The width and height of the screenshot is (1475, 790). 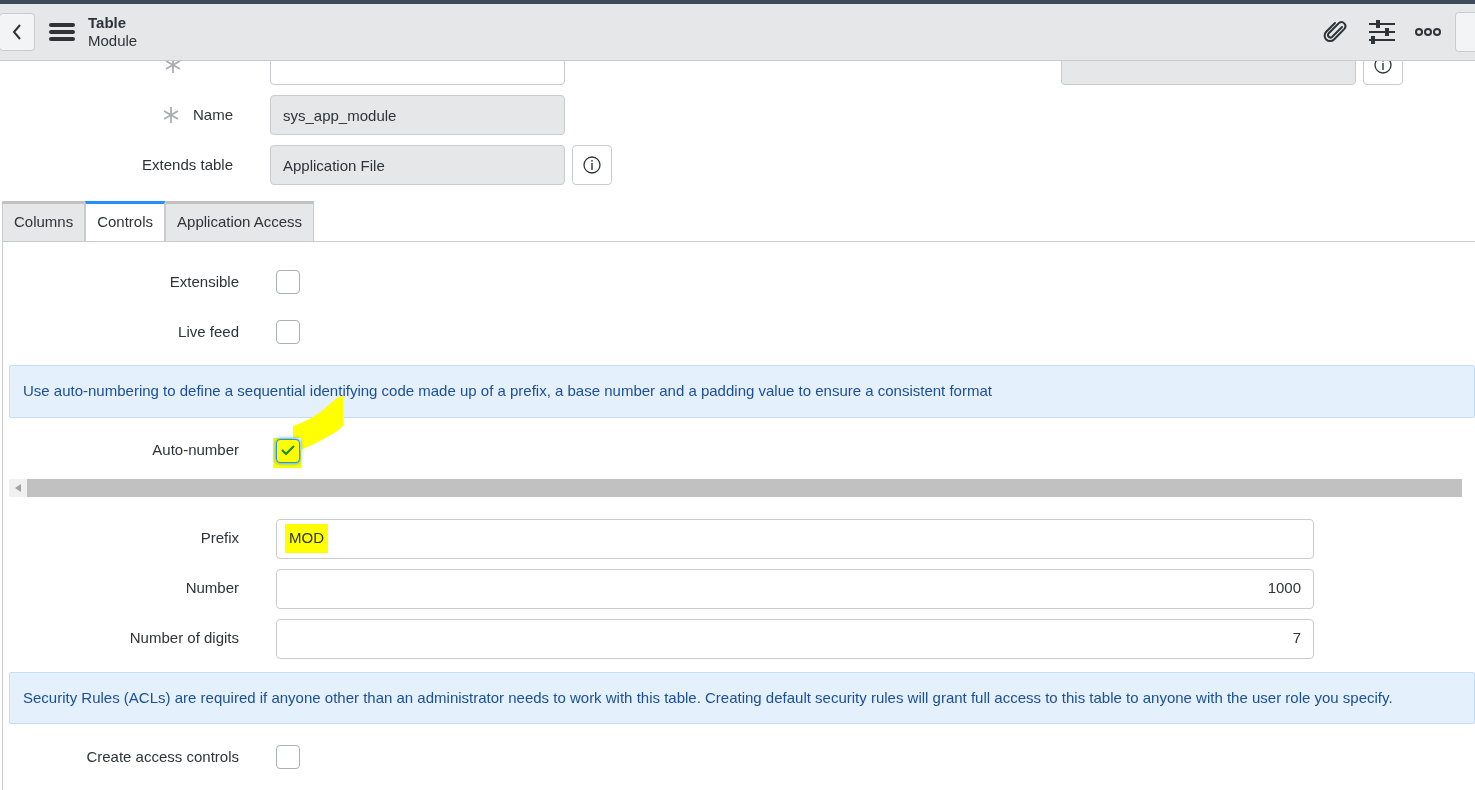 What do you see at coordinates (742, 391) in the screenshot?
I see `info-message: Use auto-numbering to define a sequential identifying code made up of a prefix, a base number and a padding value to ensure a consistent format` at bounding box center [742, 391].